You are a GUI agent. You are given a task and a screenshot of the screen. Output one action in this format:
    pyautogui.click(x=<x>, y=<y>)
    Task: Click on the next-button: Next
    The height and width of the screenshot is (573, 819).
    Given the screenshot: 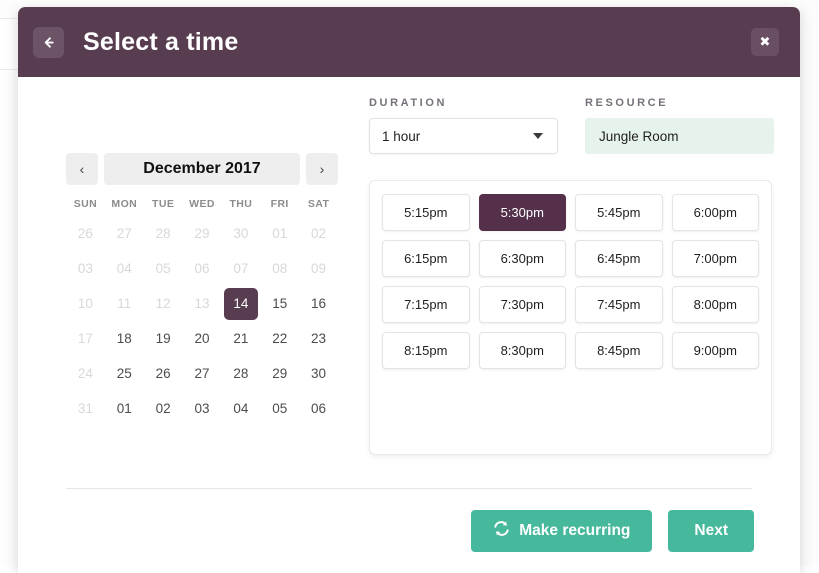 What is the action you would take?
    pyautogui.click(x=711, y=531)
    